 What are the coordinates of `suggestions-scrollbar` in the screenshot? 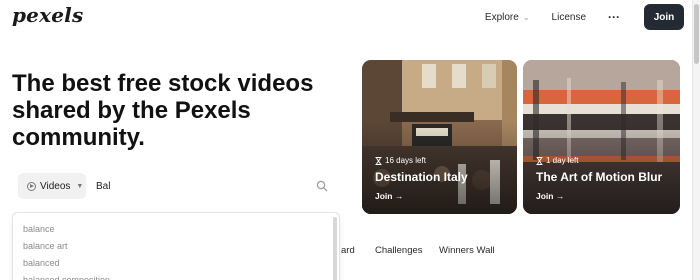 It's located at (335, 248).